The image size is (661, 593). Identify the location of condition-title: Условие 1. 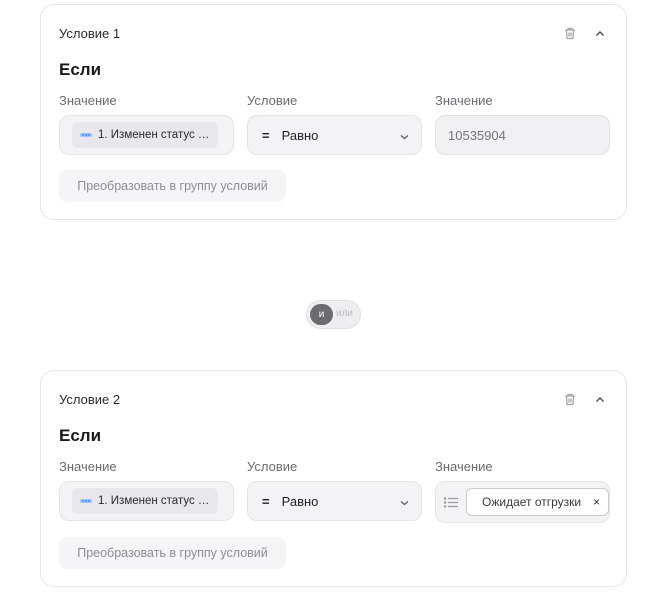
(90, 33).